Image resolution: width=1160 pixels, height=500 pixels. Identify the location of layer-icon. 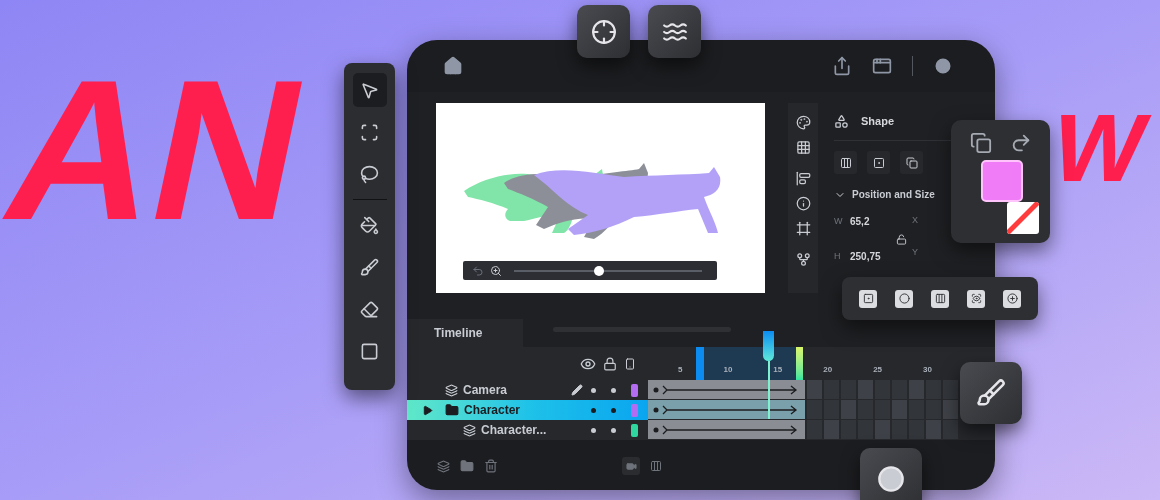
(469, 430).